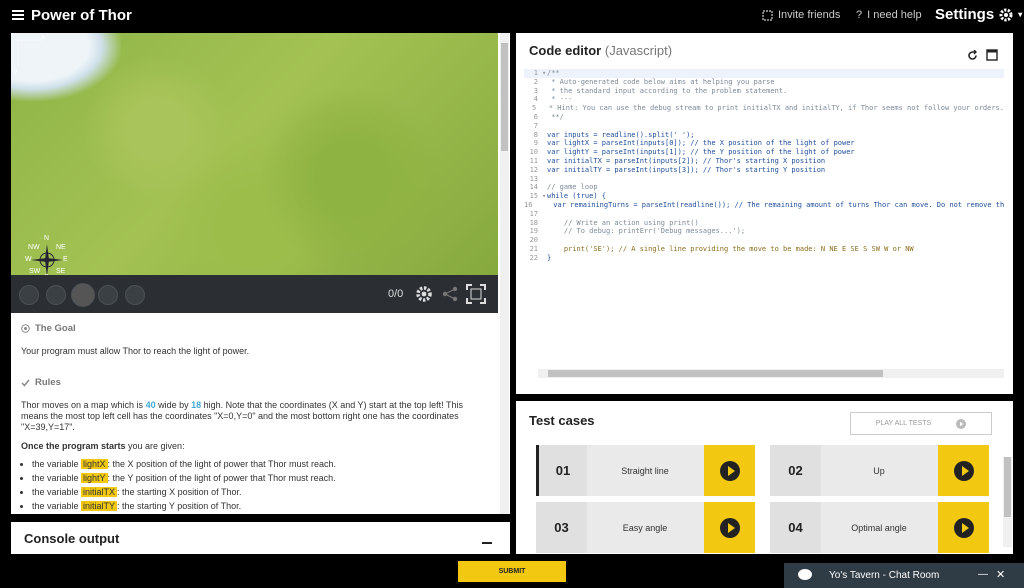 This screenshot has height=588, width=1024. Describe the element at coordinates (25, 328) in the screenshot. I see `target-icon` at that location.